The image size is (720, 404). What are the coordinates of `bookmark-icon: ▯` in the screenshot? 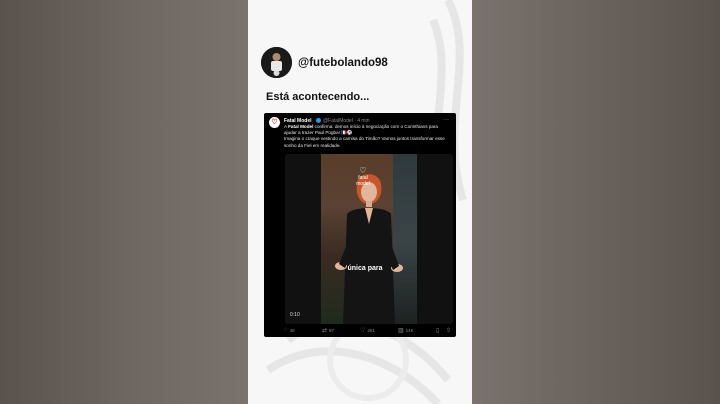 It's located at (438, 331).